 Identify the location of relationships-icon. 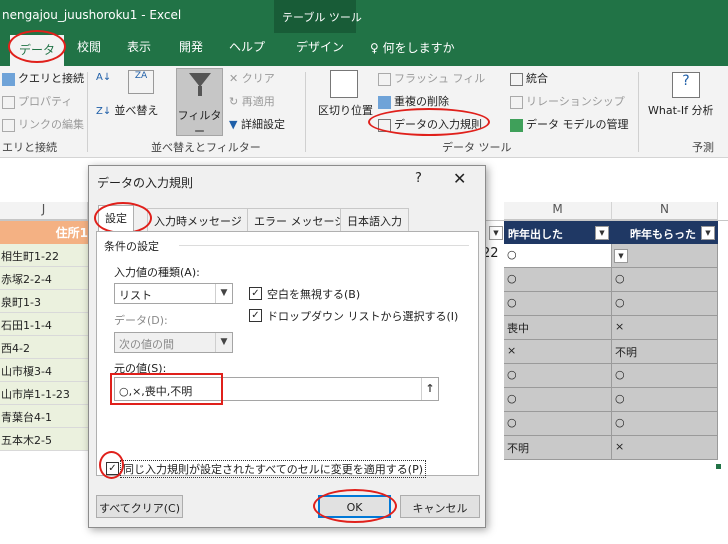
(516, 102).